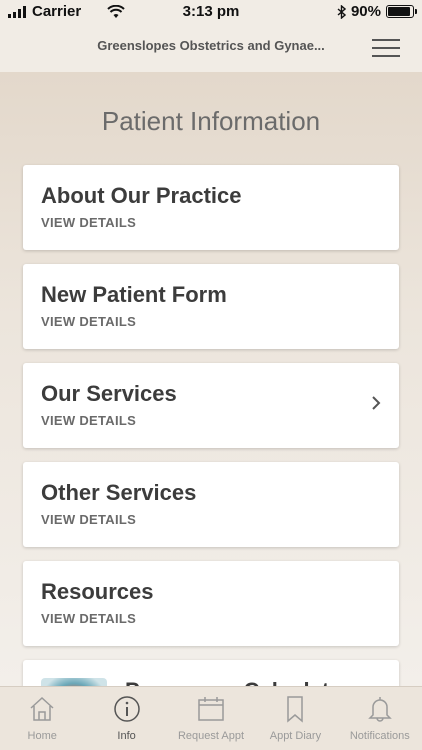 Image resolution: width=422 pixels, height=750 pixels. I want to click on card-title: New Patient Form, so click(134, 294).